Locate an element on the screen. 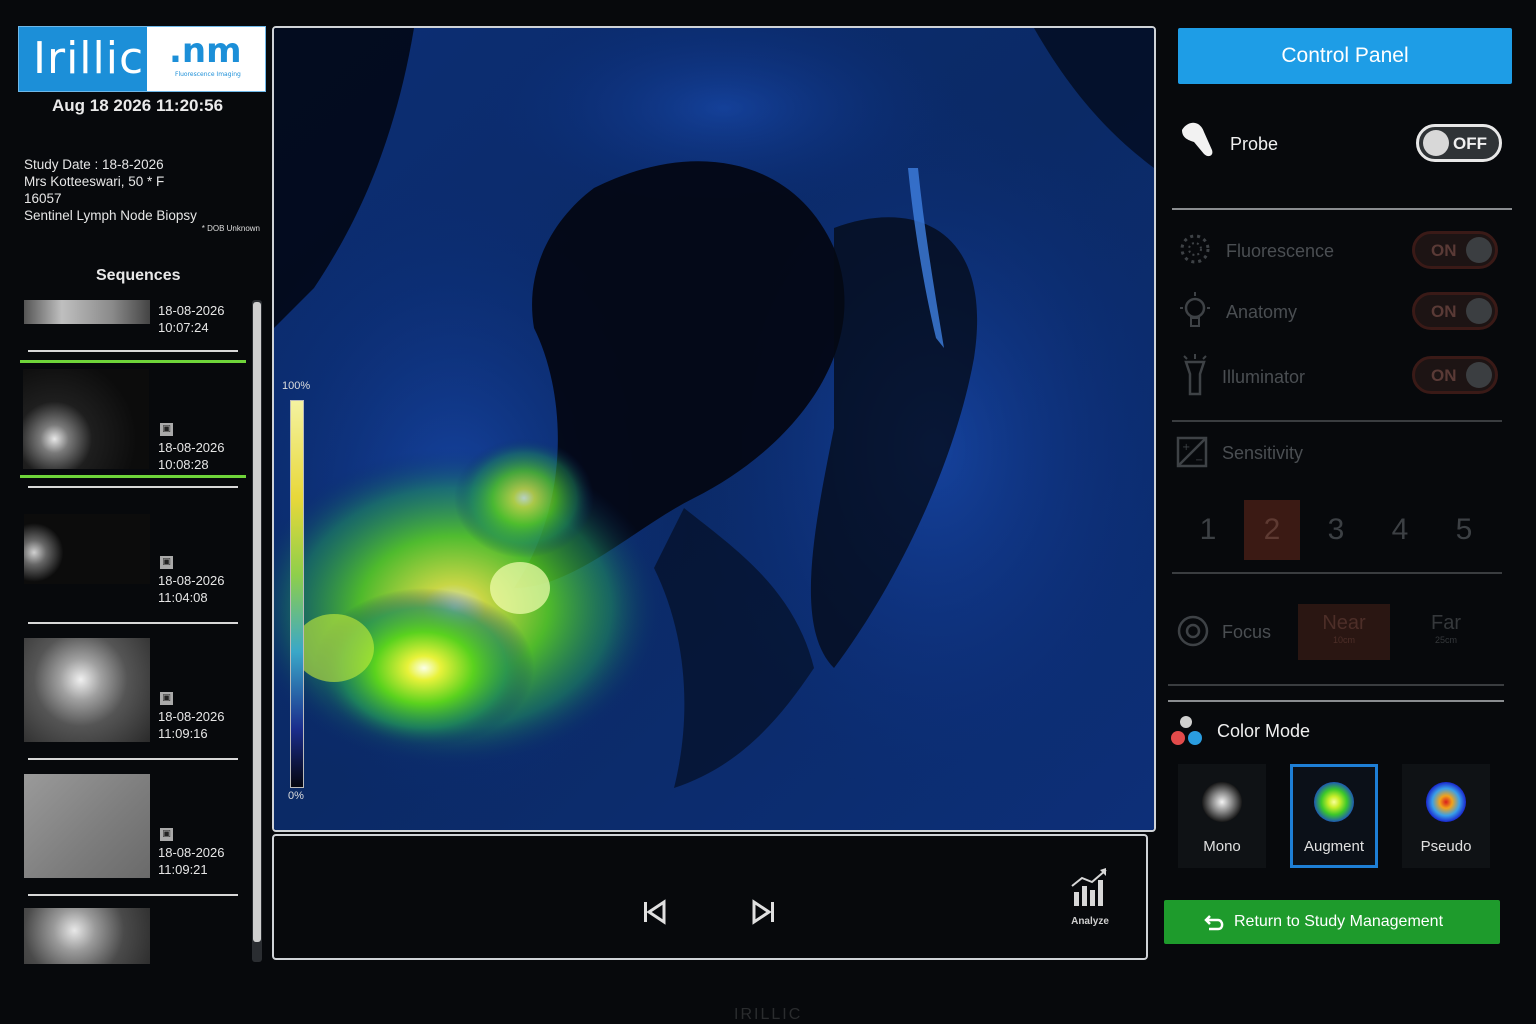 Image resolution: width=1536 pixels, height=1024 pixels. anatomy-label: Anatomy is located at coordinates (1262, 312).